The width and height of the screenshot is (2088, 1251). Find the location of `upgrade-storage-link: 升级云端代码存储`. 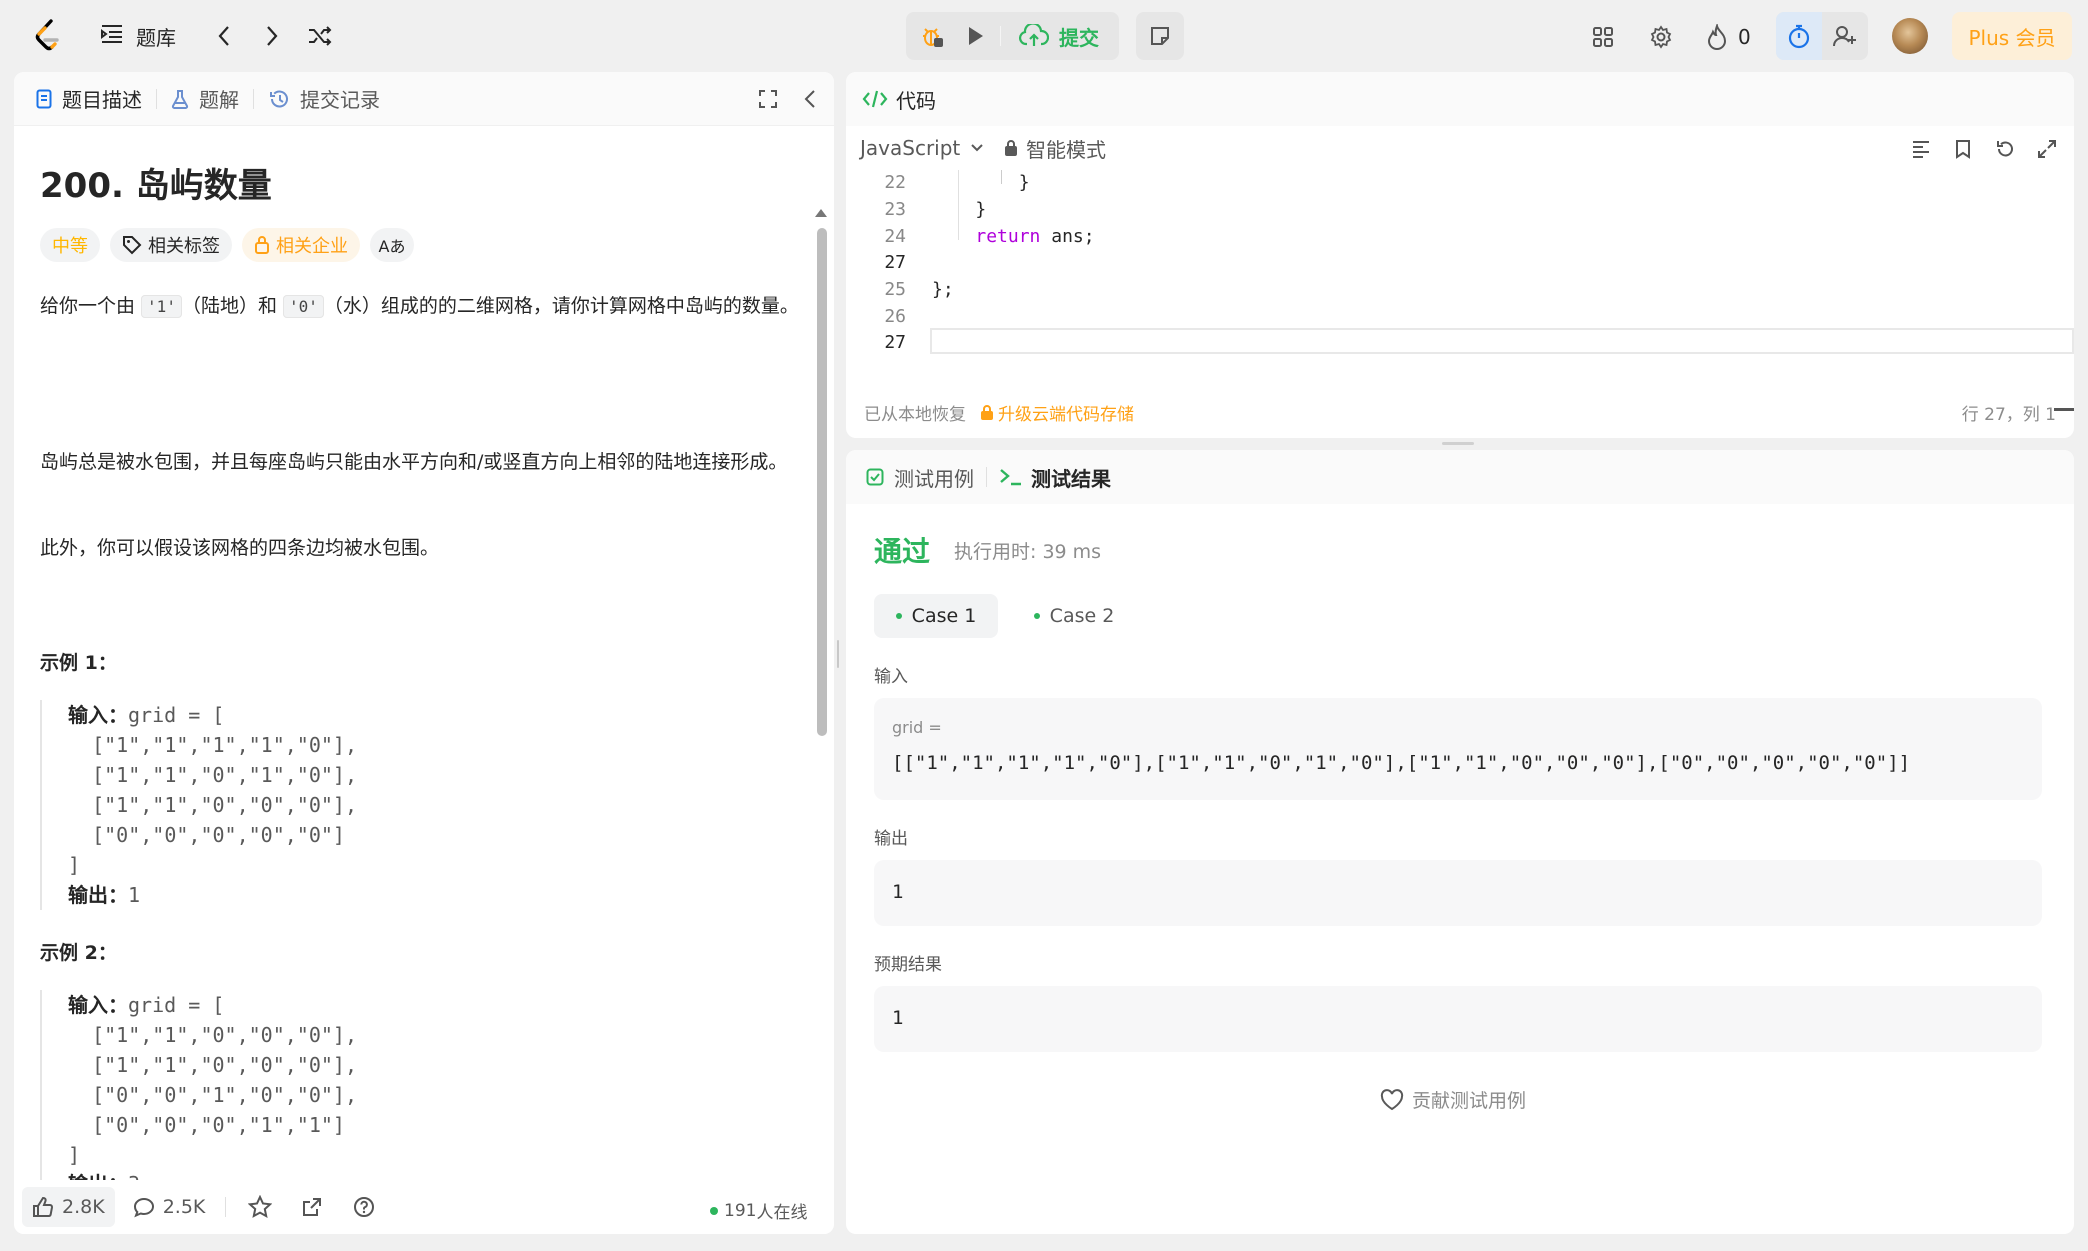

upgrade-storage-link: 升级云端代码存储 is located at coordinates (1057, 412).